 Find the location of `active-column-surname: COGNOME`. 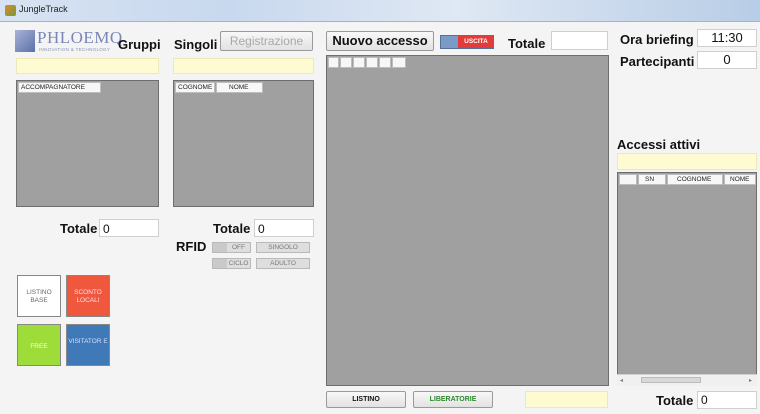

active-column-surname: COGNOME is located at coordinates (695, 179).